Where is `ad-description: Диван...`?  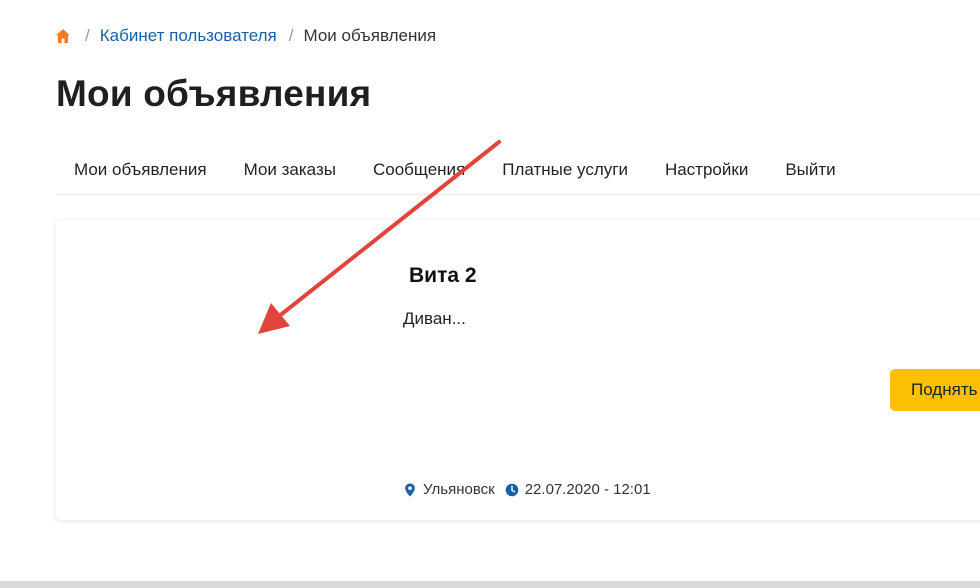 ad-description: Диван... is located at coordinates (434, 318).